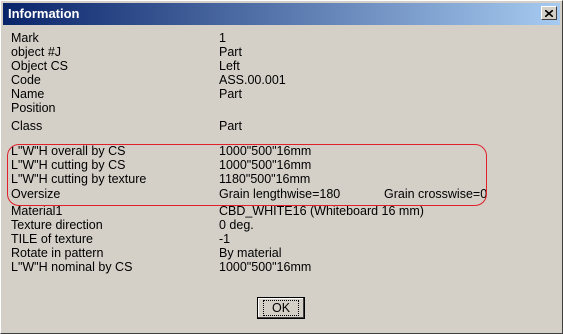 This screenshot has width=563, height=334. I want to click on ok-button-label: OK, so click(281, 308).